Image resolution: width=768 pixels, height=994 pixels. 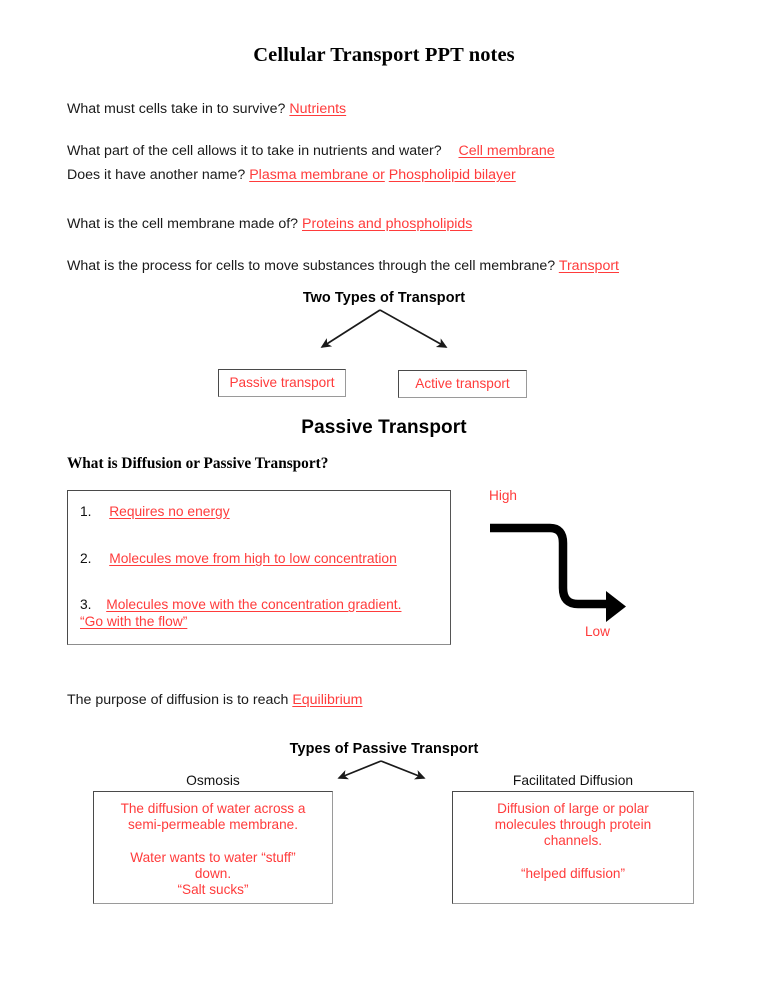 I want to click on qa-answer-4: Proteins and phospholipids, so click(x=387, y=224).